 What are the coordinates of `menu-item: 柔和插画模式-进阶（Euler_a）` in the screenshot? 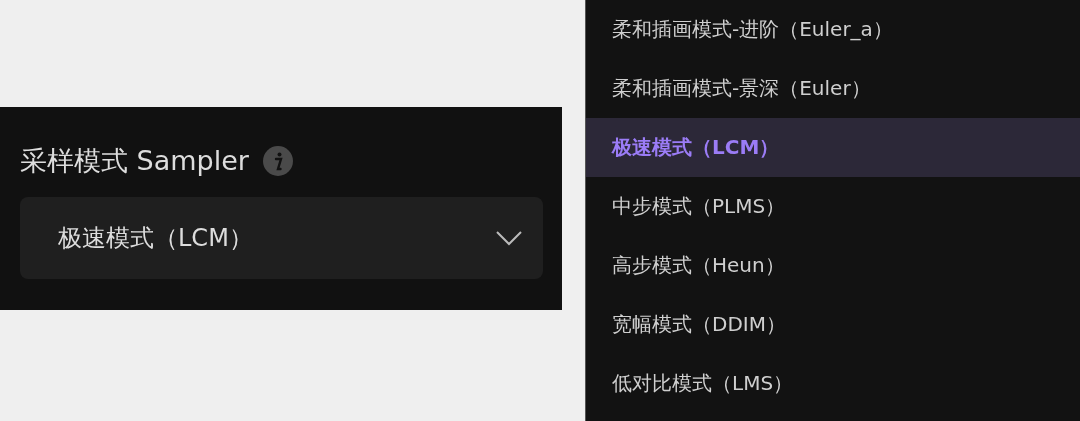 It's located at (833, 29).